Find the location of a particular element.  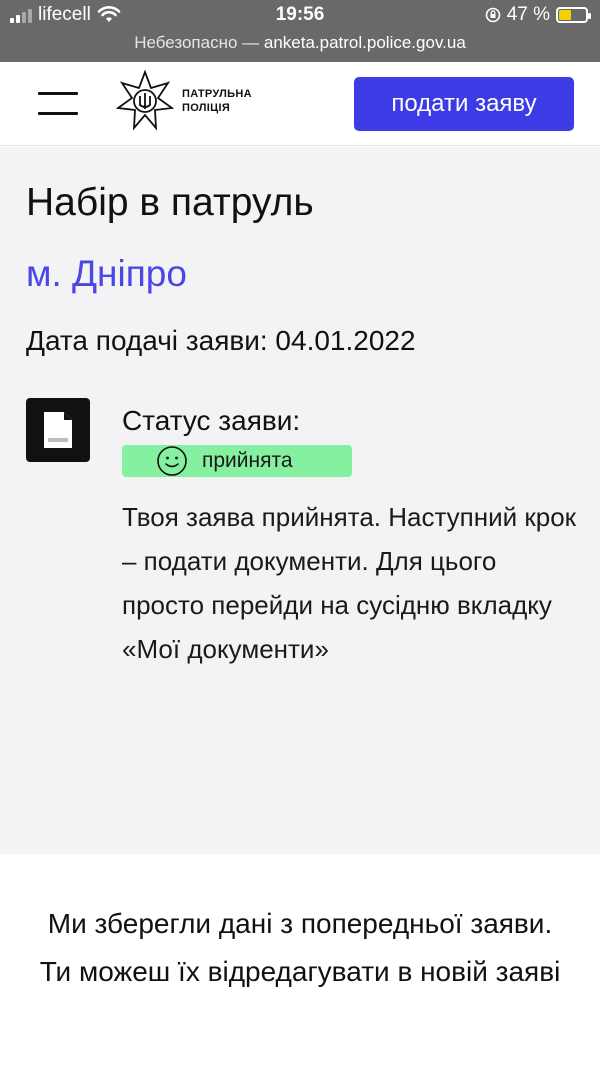

url-security-label: Небезопасно — is located at coordinates (199, 42).